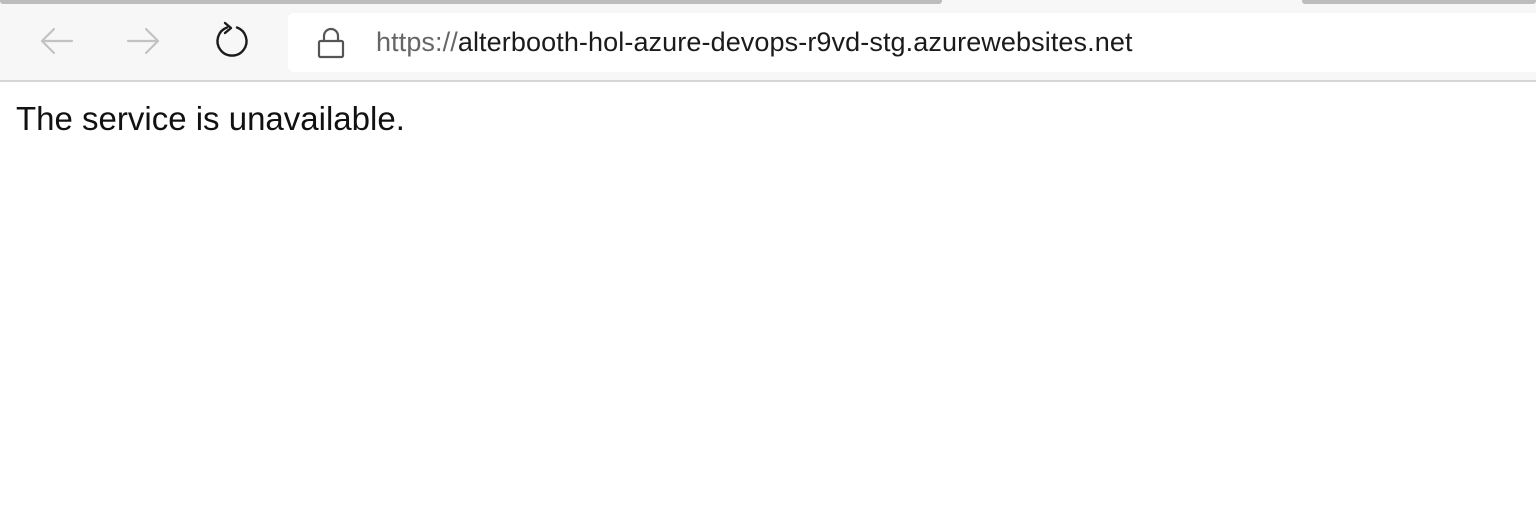  I want to click on tab-inactive, so click(1419, 2).